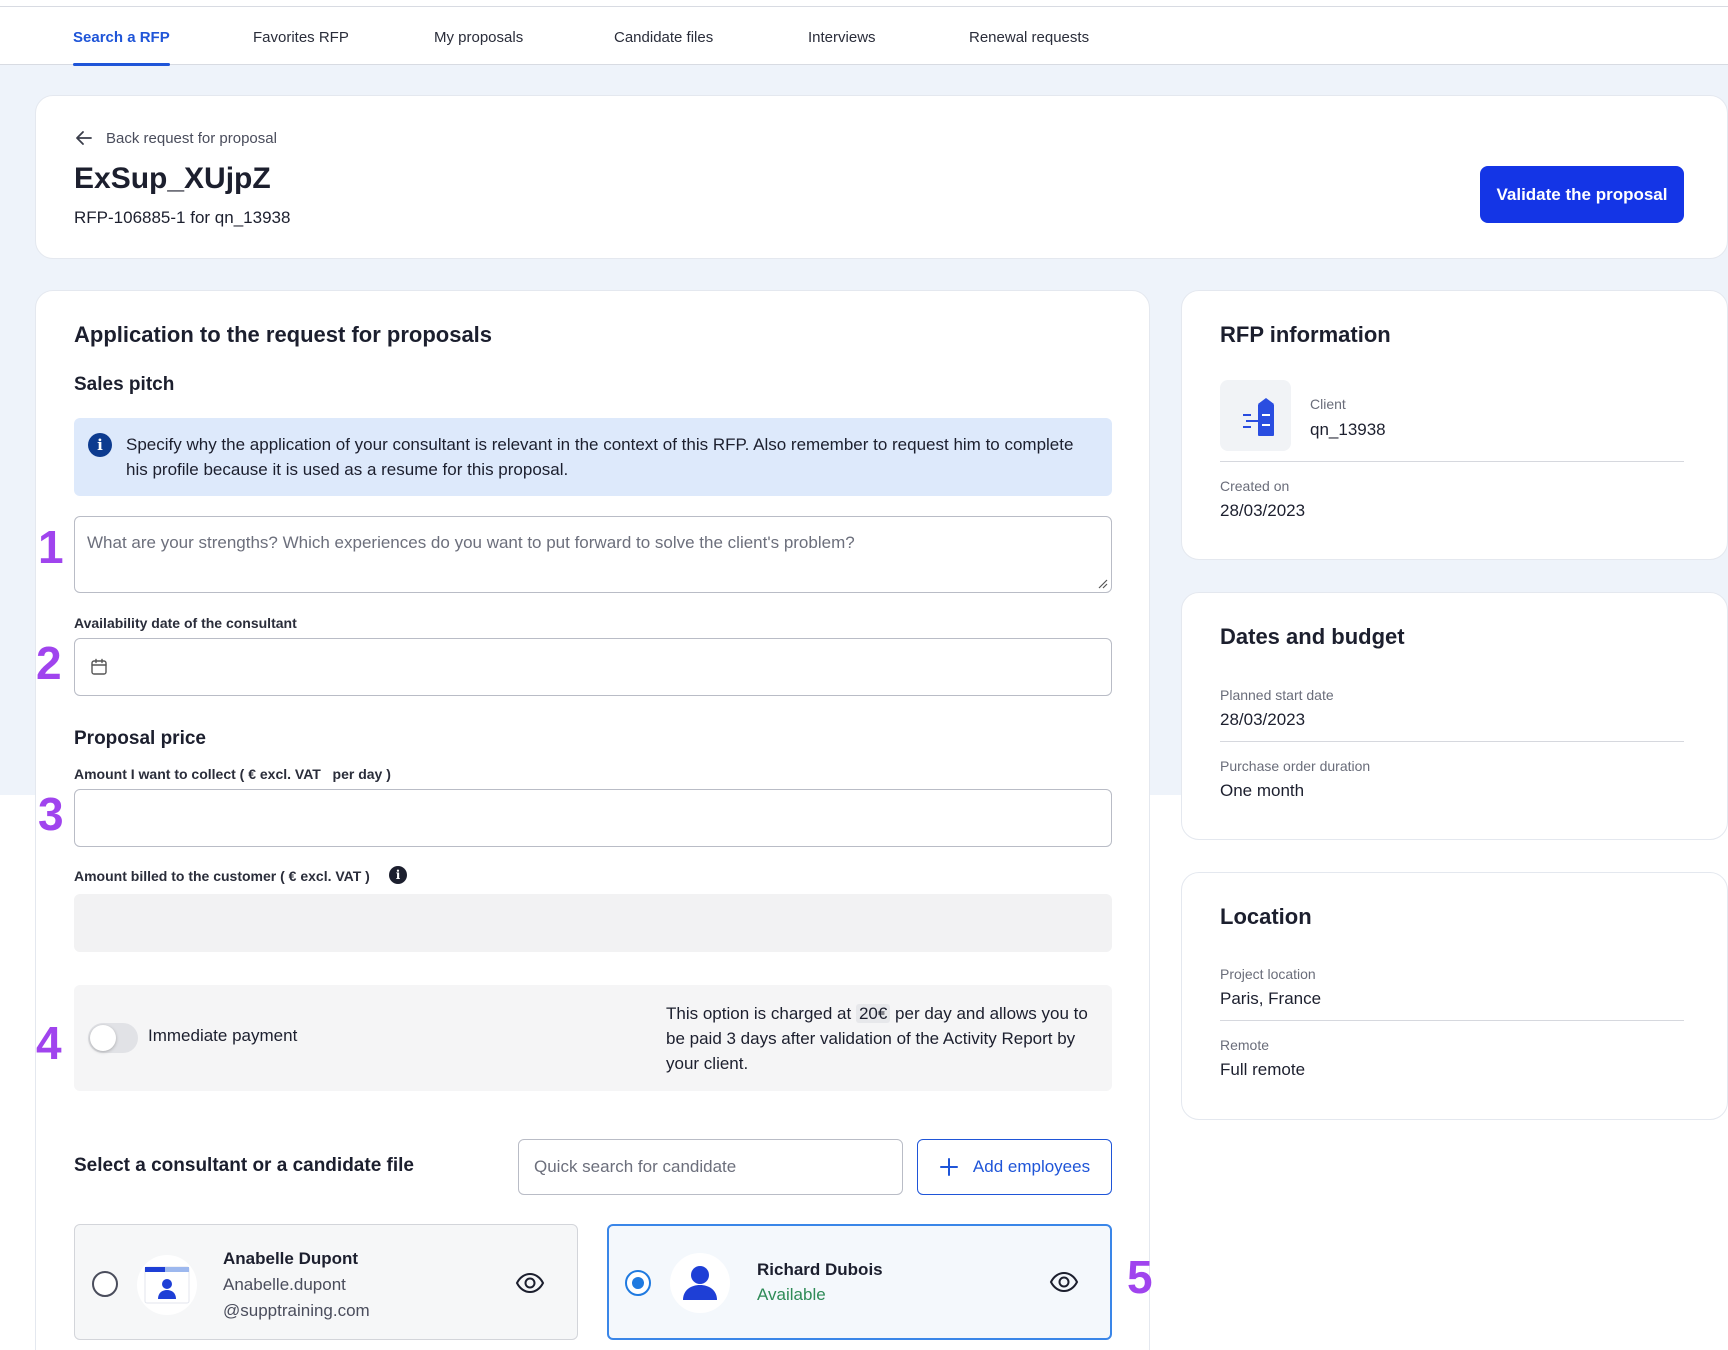  I want to click on back-link: Back request for proposal, so click(175, 138).